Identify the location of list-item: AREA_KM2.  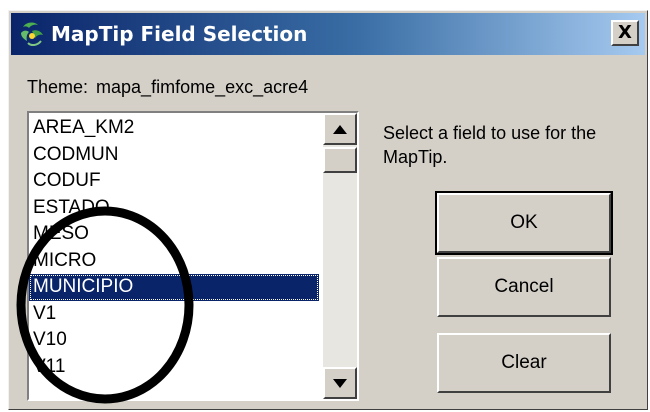
(174, 128).